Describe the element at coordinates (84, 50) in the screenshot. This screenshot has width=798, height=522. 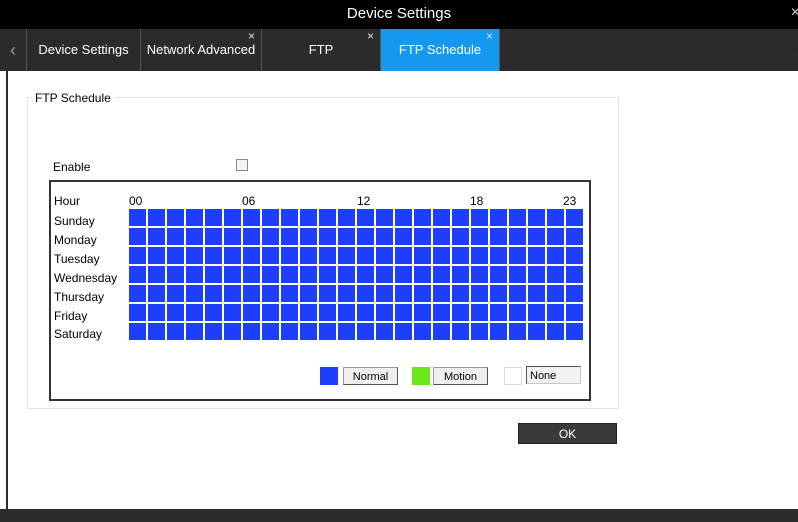
I see `tab-device-settings: Device Settings` at that location.